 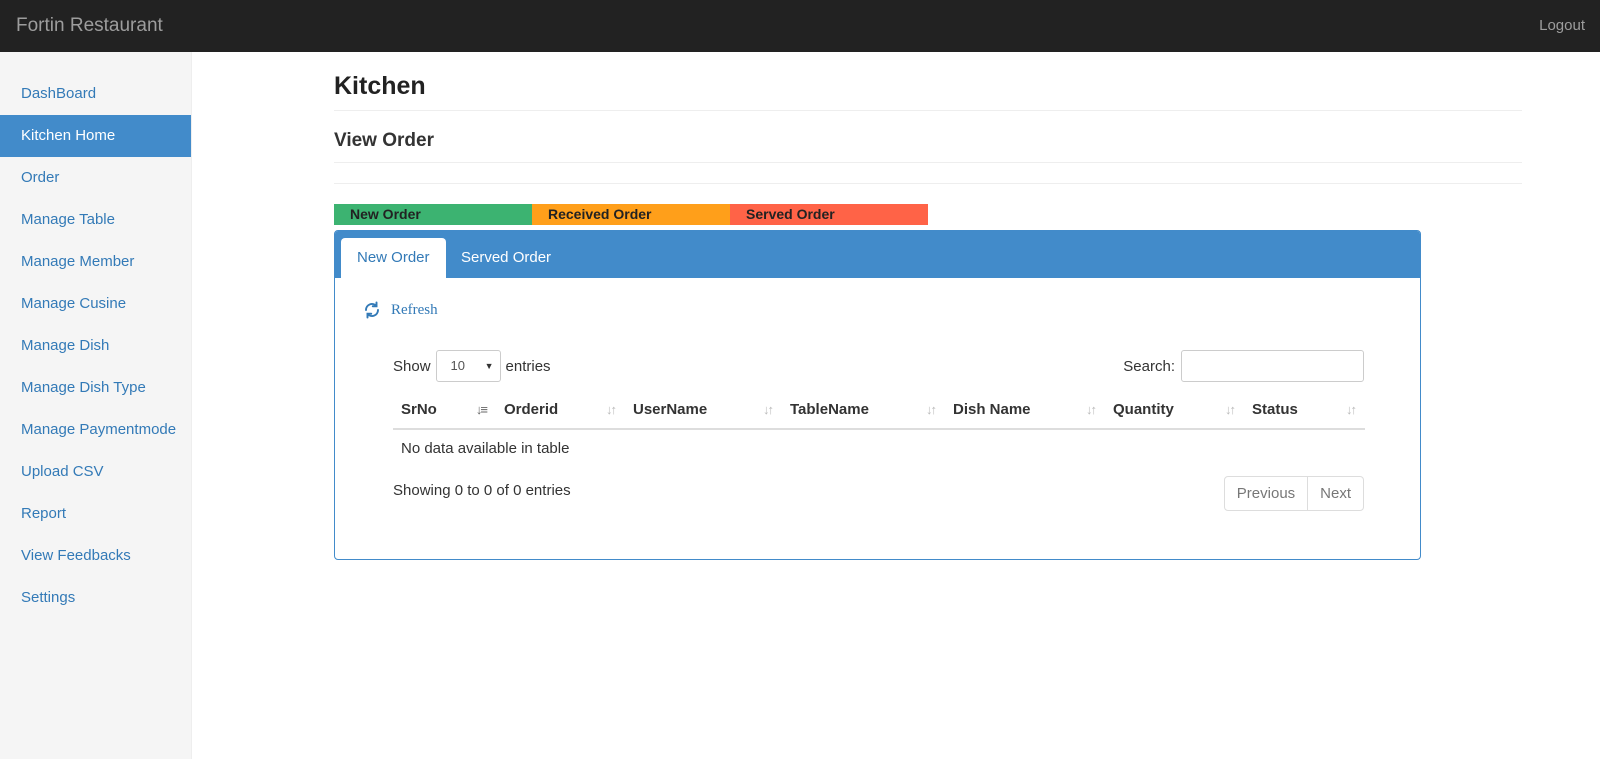 I want to click on sidebar-item-upload-csv: Upload CSV, so click(x=95, y=472).